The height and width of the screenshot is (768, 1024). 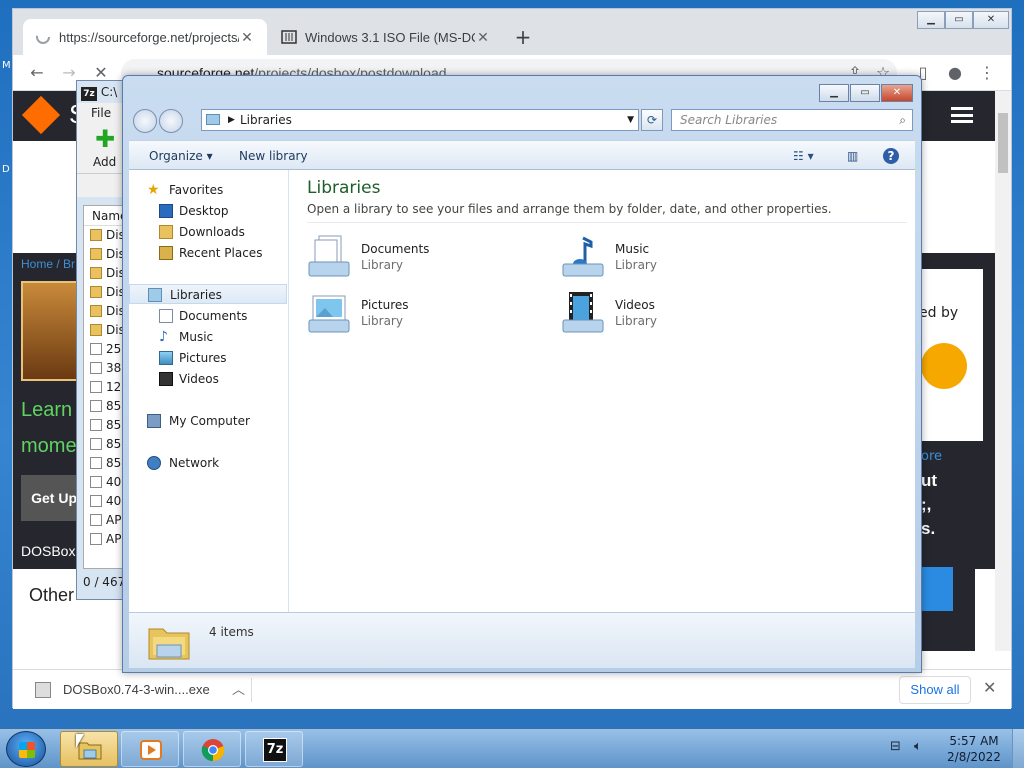 What do you see at coordinates (104, 162) in the screenshot?
I see `add-button-label: Add` at bounding box center [104, 162].